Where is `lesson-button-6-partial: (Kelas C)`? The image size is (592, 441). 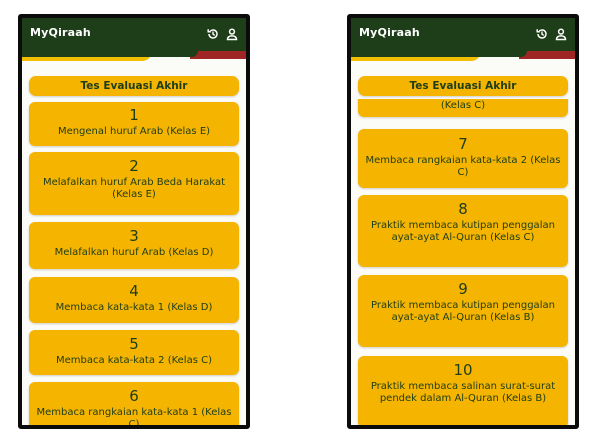 lesson-button-6-partial: (Kelas C) is located at coordinates (463, 108).